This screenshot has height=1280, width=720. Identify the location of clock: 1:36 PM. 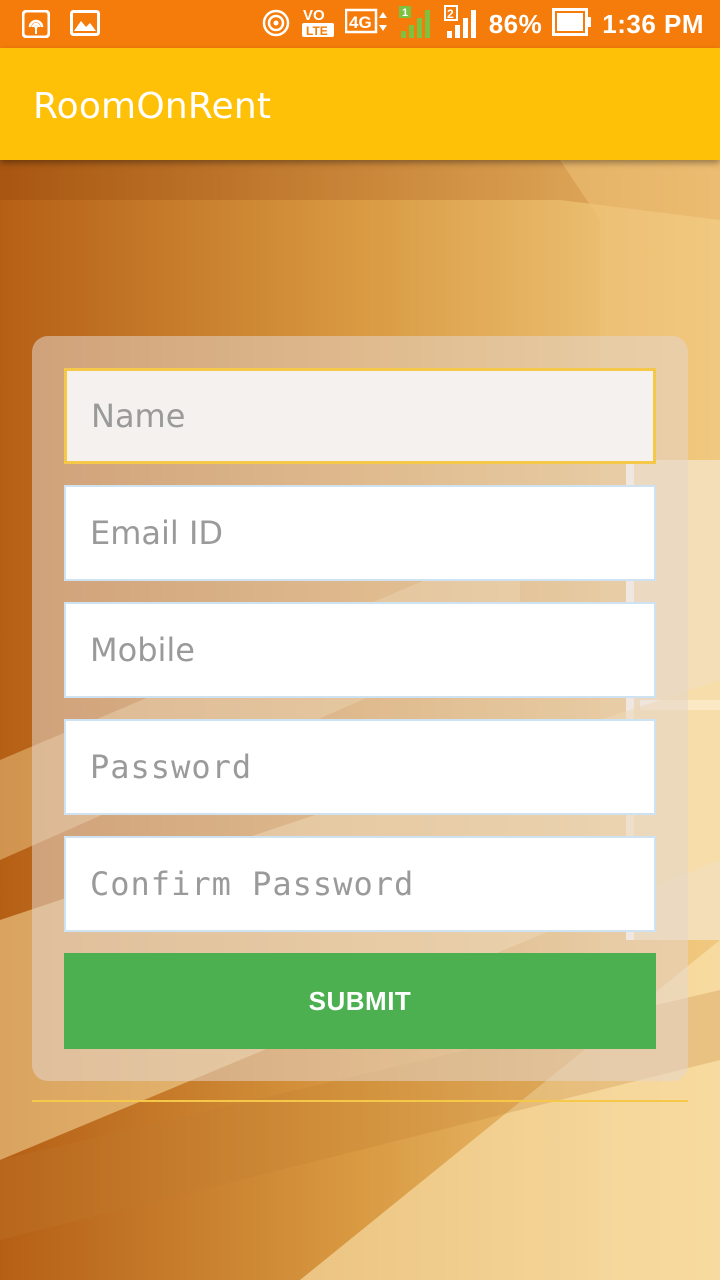
(653, 23).